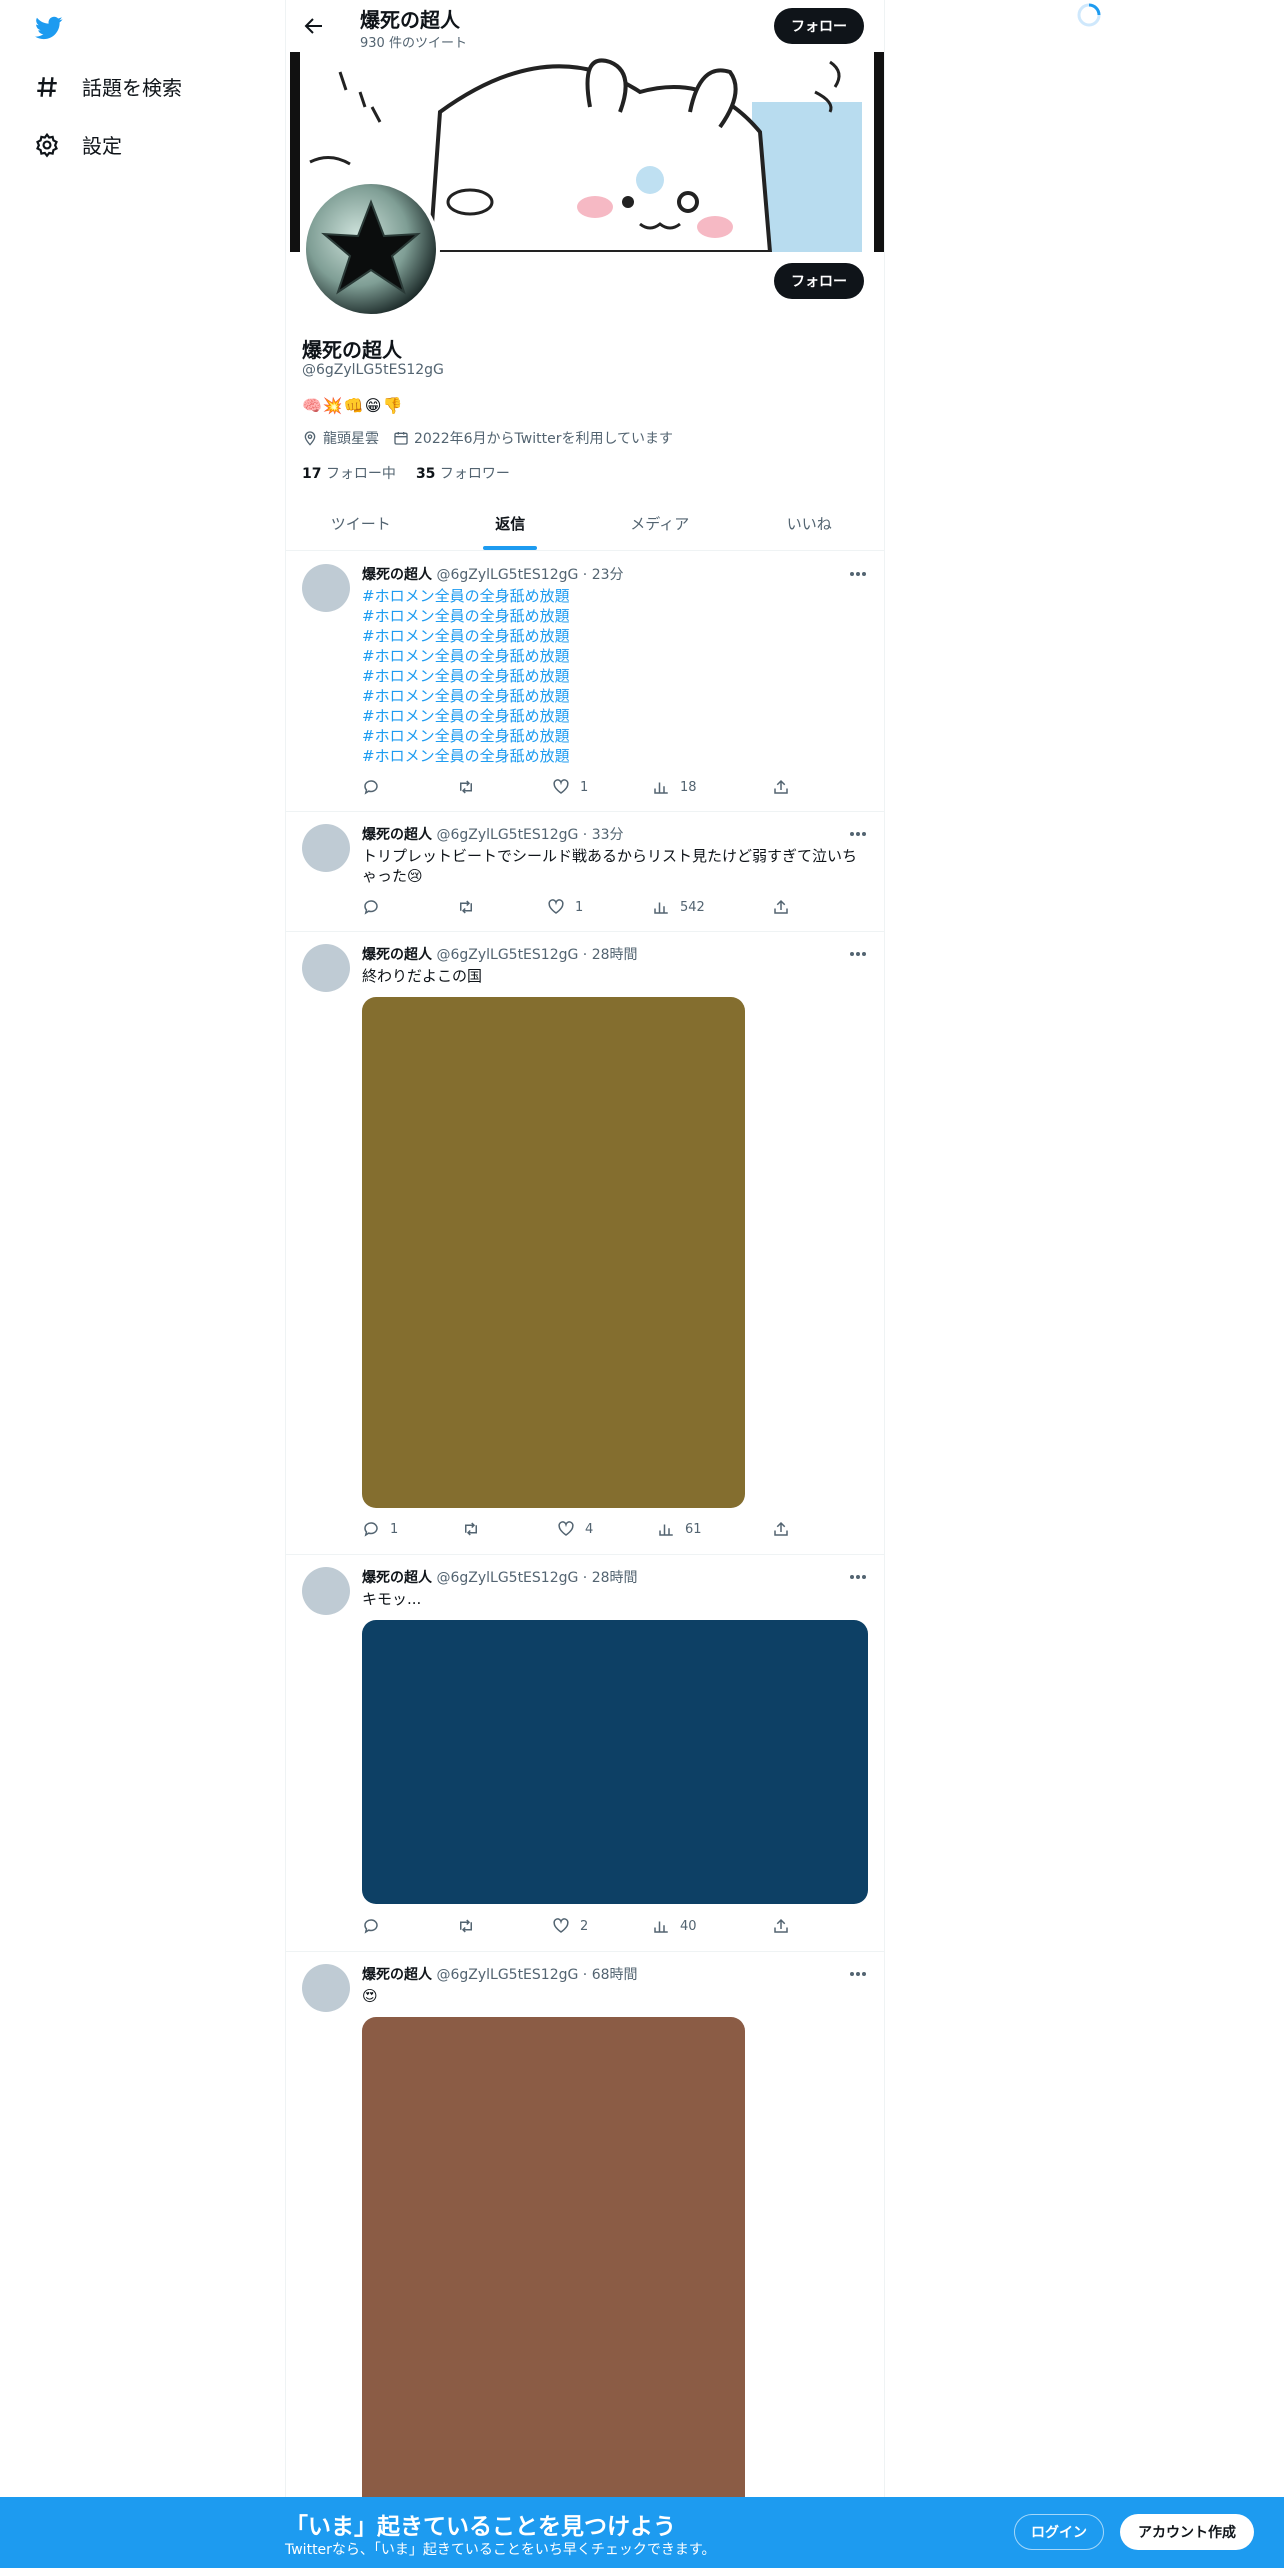  What do you see at coordinates (819, 281) in the screenshot?
I see `profile-follow-button: フォロー` at bounding box center [819, 281].